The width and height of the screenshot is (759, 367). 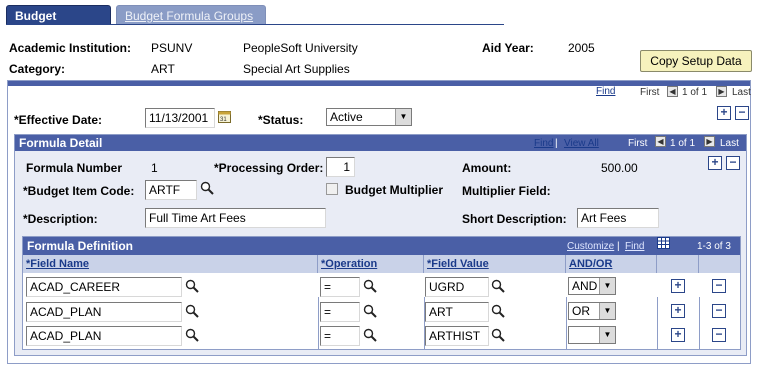 I want to click on status-select: Active ▼, so click(x=369, y=117).